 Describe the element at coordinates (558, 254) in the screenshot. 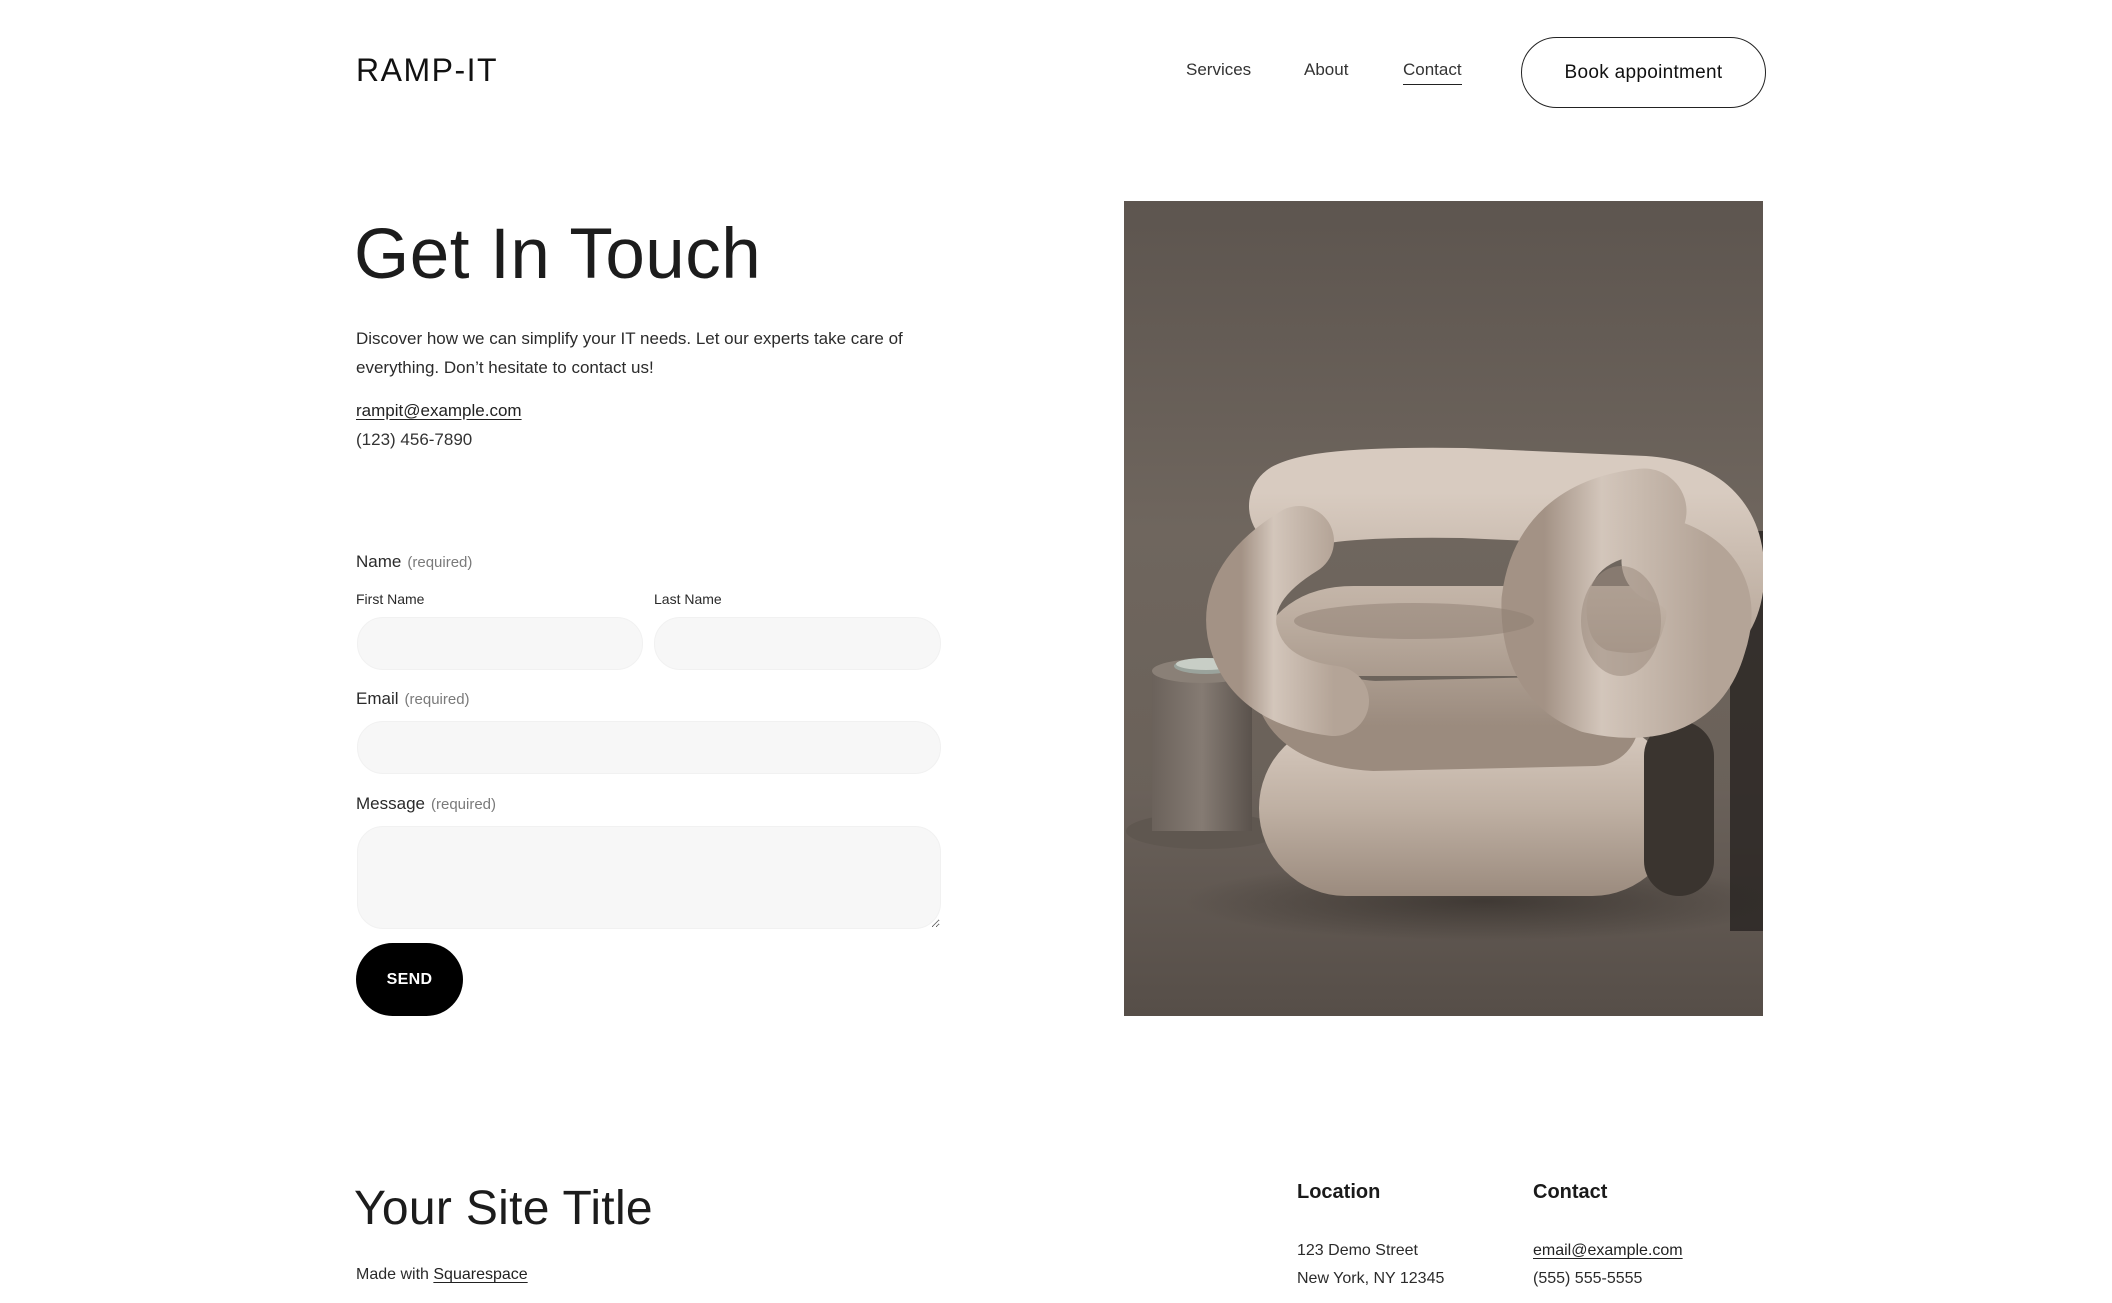

I see `page-title: Get In Touch` at that location.